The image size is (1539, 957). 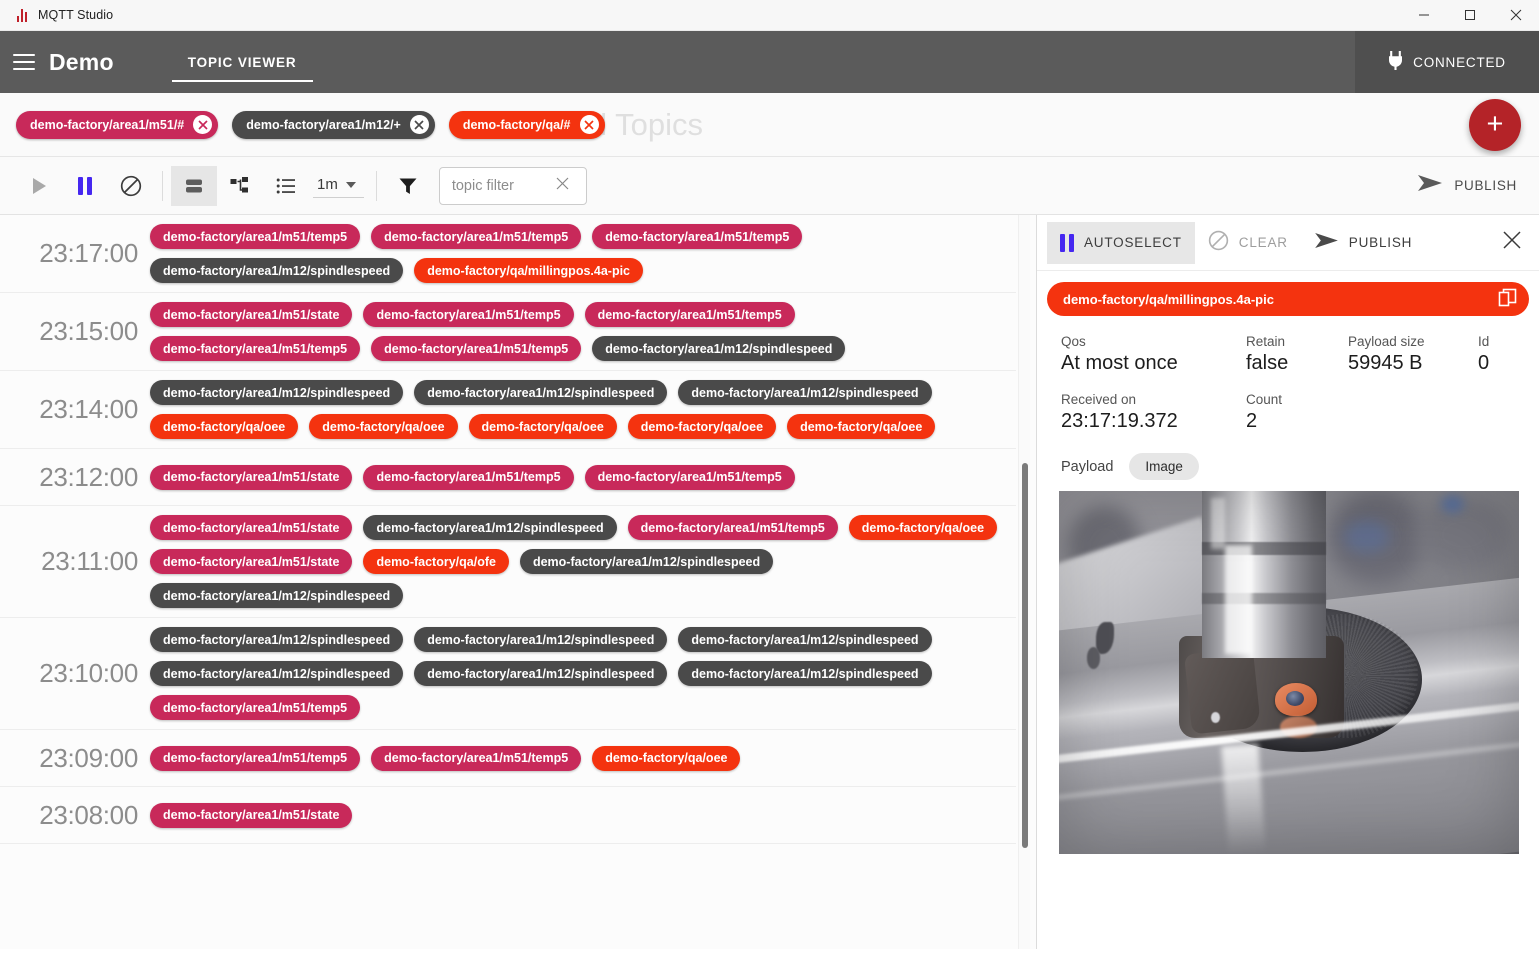 What do you see at coordinates (529, 270) in the screenshot?
I see `topic-chip: demo-factory/qa/millingpos.4a-pic` at bounding box center [529, 270].